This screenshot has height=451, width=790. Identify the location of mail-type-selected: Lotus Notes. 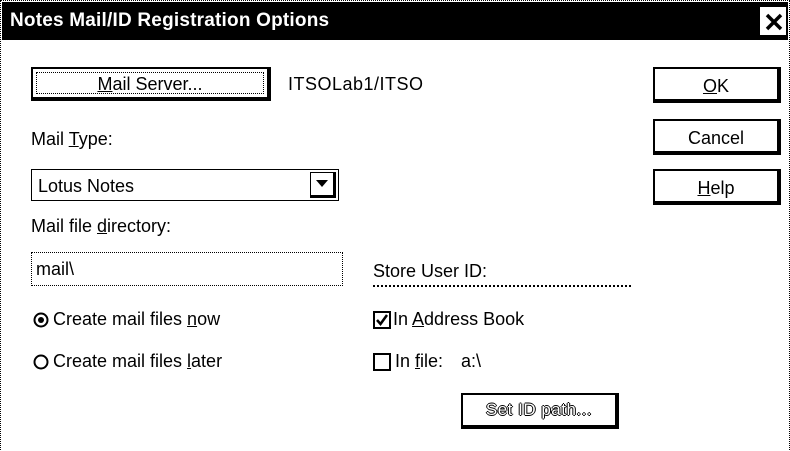
(86, 186).